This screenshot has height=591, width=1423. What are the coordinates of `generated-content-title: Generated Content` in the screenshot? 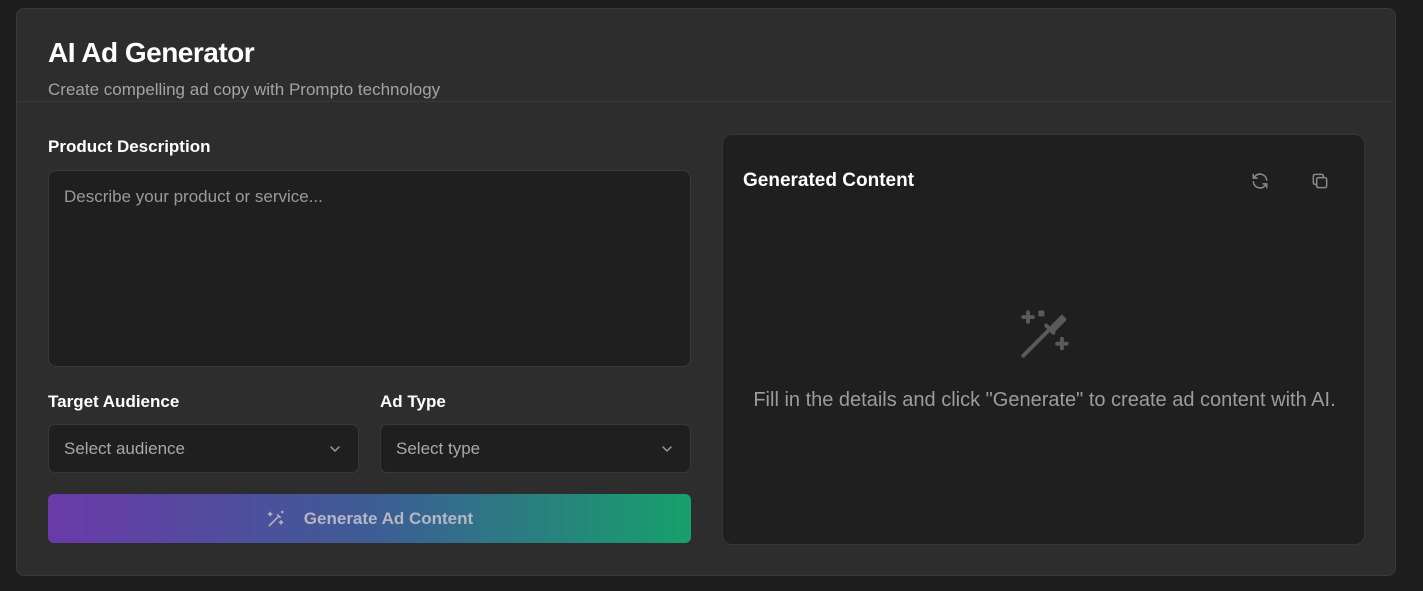 It's located at (829, 180).